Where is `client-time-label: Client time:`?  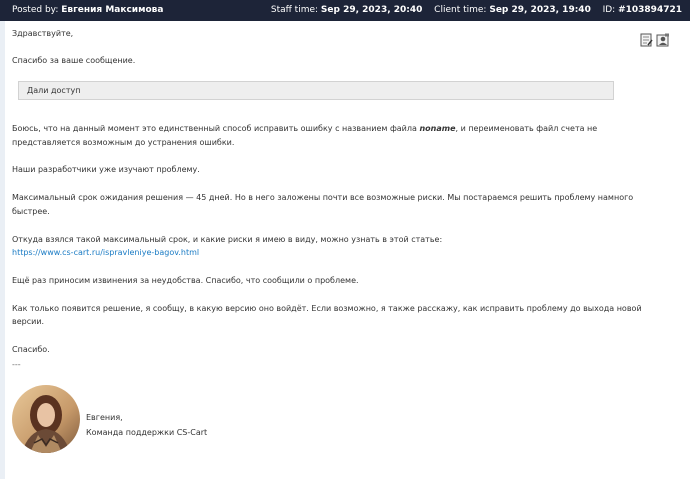
client-time-label: Client time: is located at coordinates (460, 10).